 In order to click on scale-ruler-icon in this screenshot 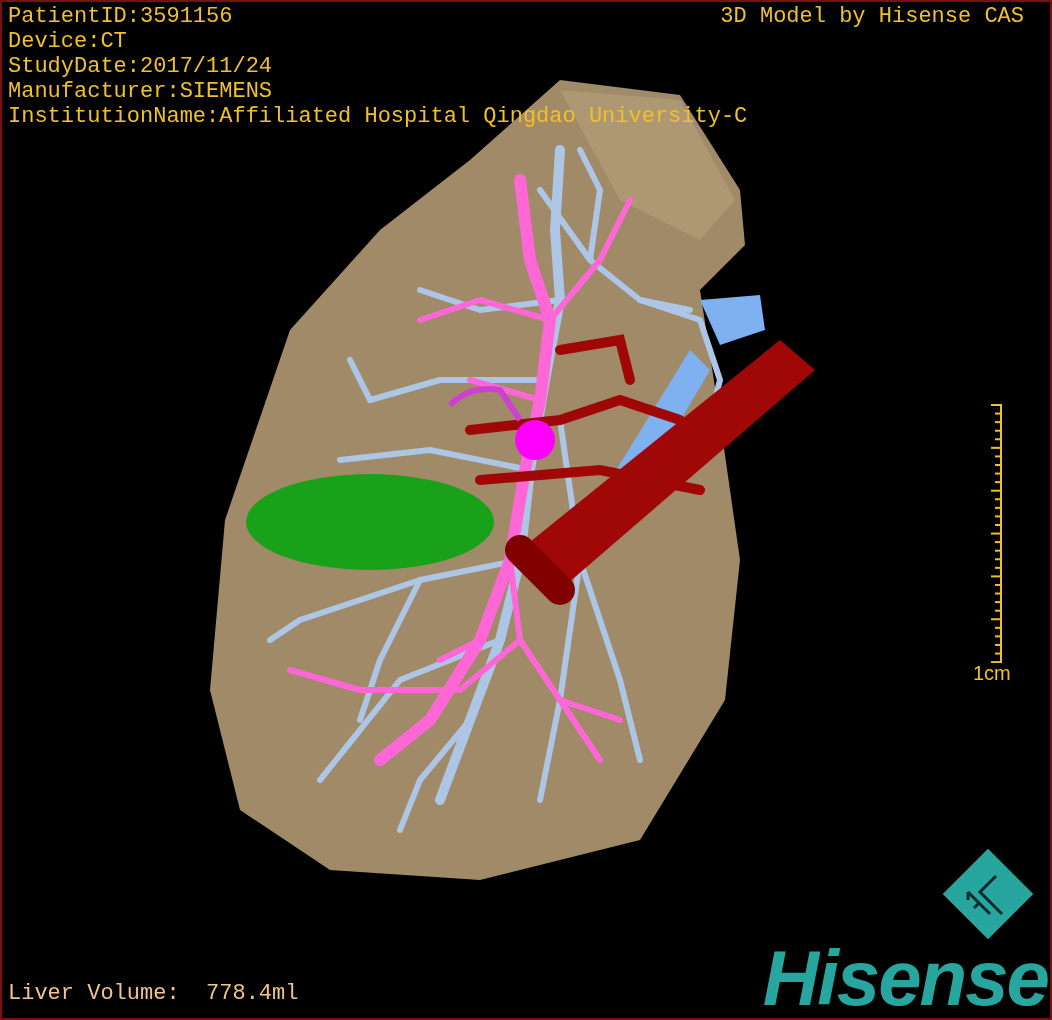, I will do `click(996, 533)`.